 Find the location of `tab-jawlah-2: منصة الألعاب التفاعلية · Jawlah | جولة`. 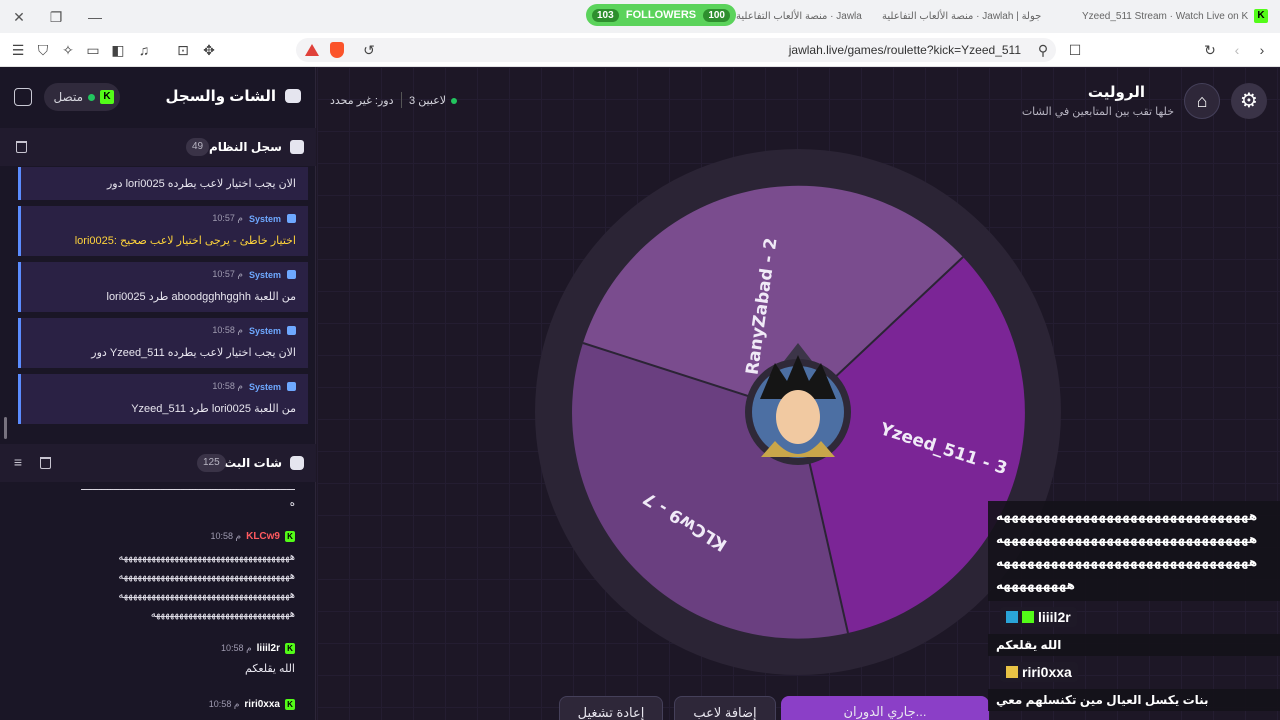

tab-jawlah-2: منصة الألعاب التفاعلية · Jawlah | جولة is located at coordinates (977, 16).